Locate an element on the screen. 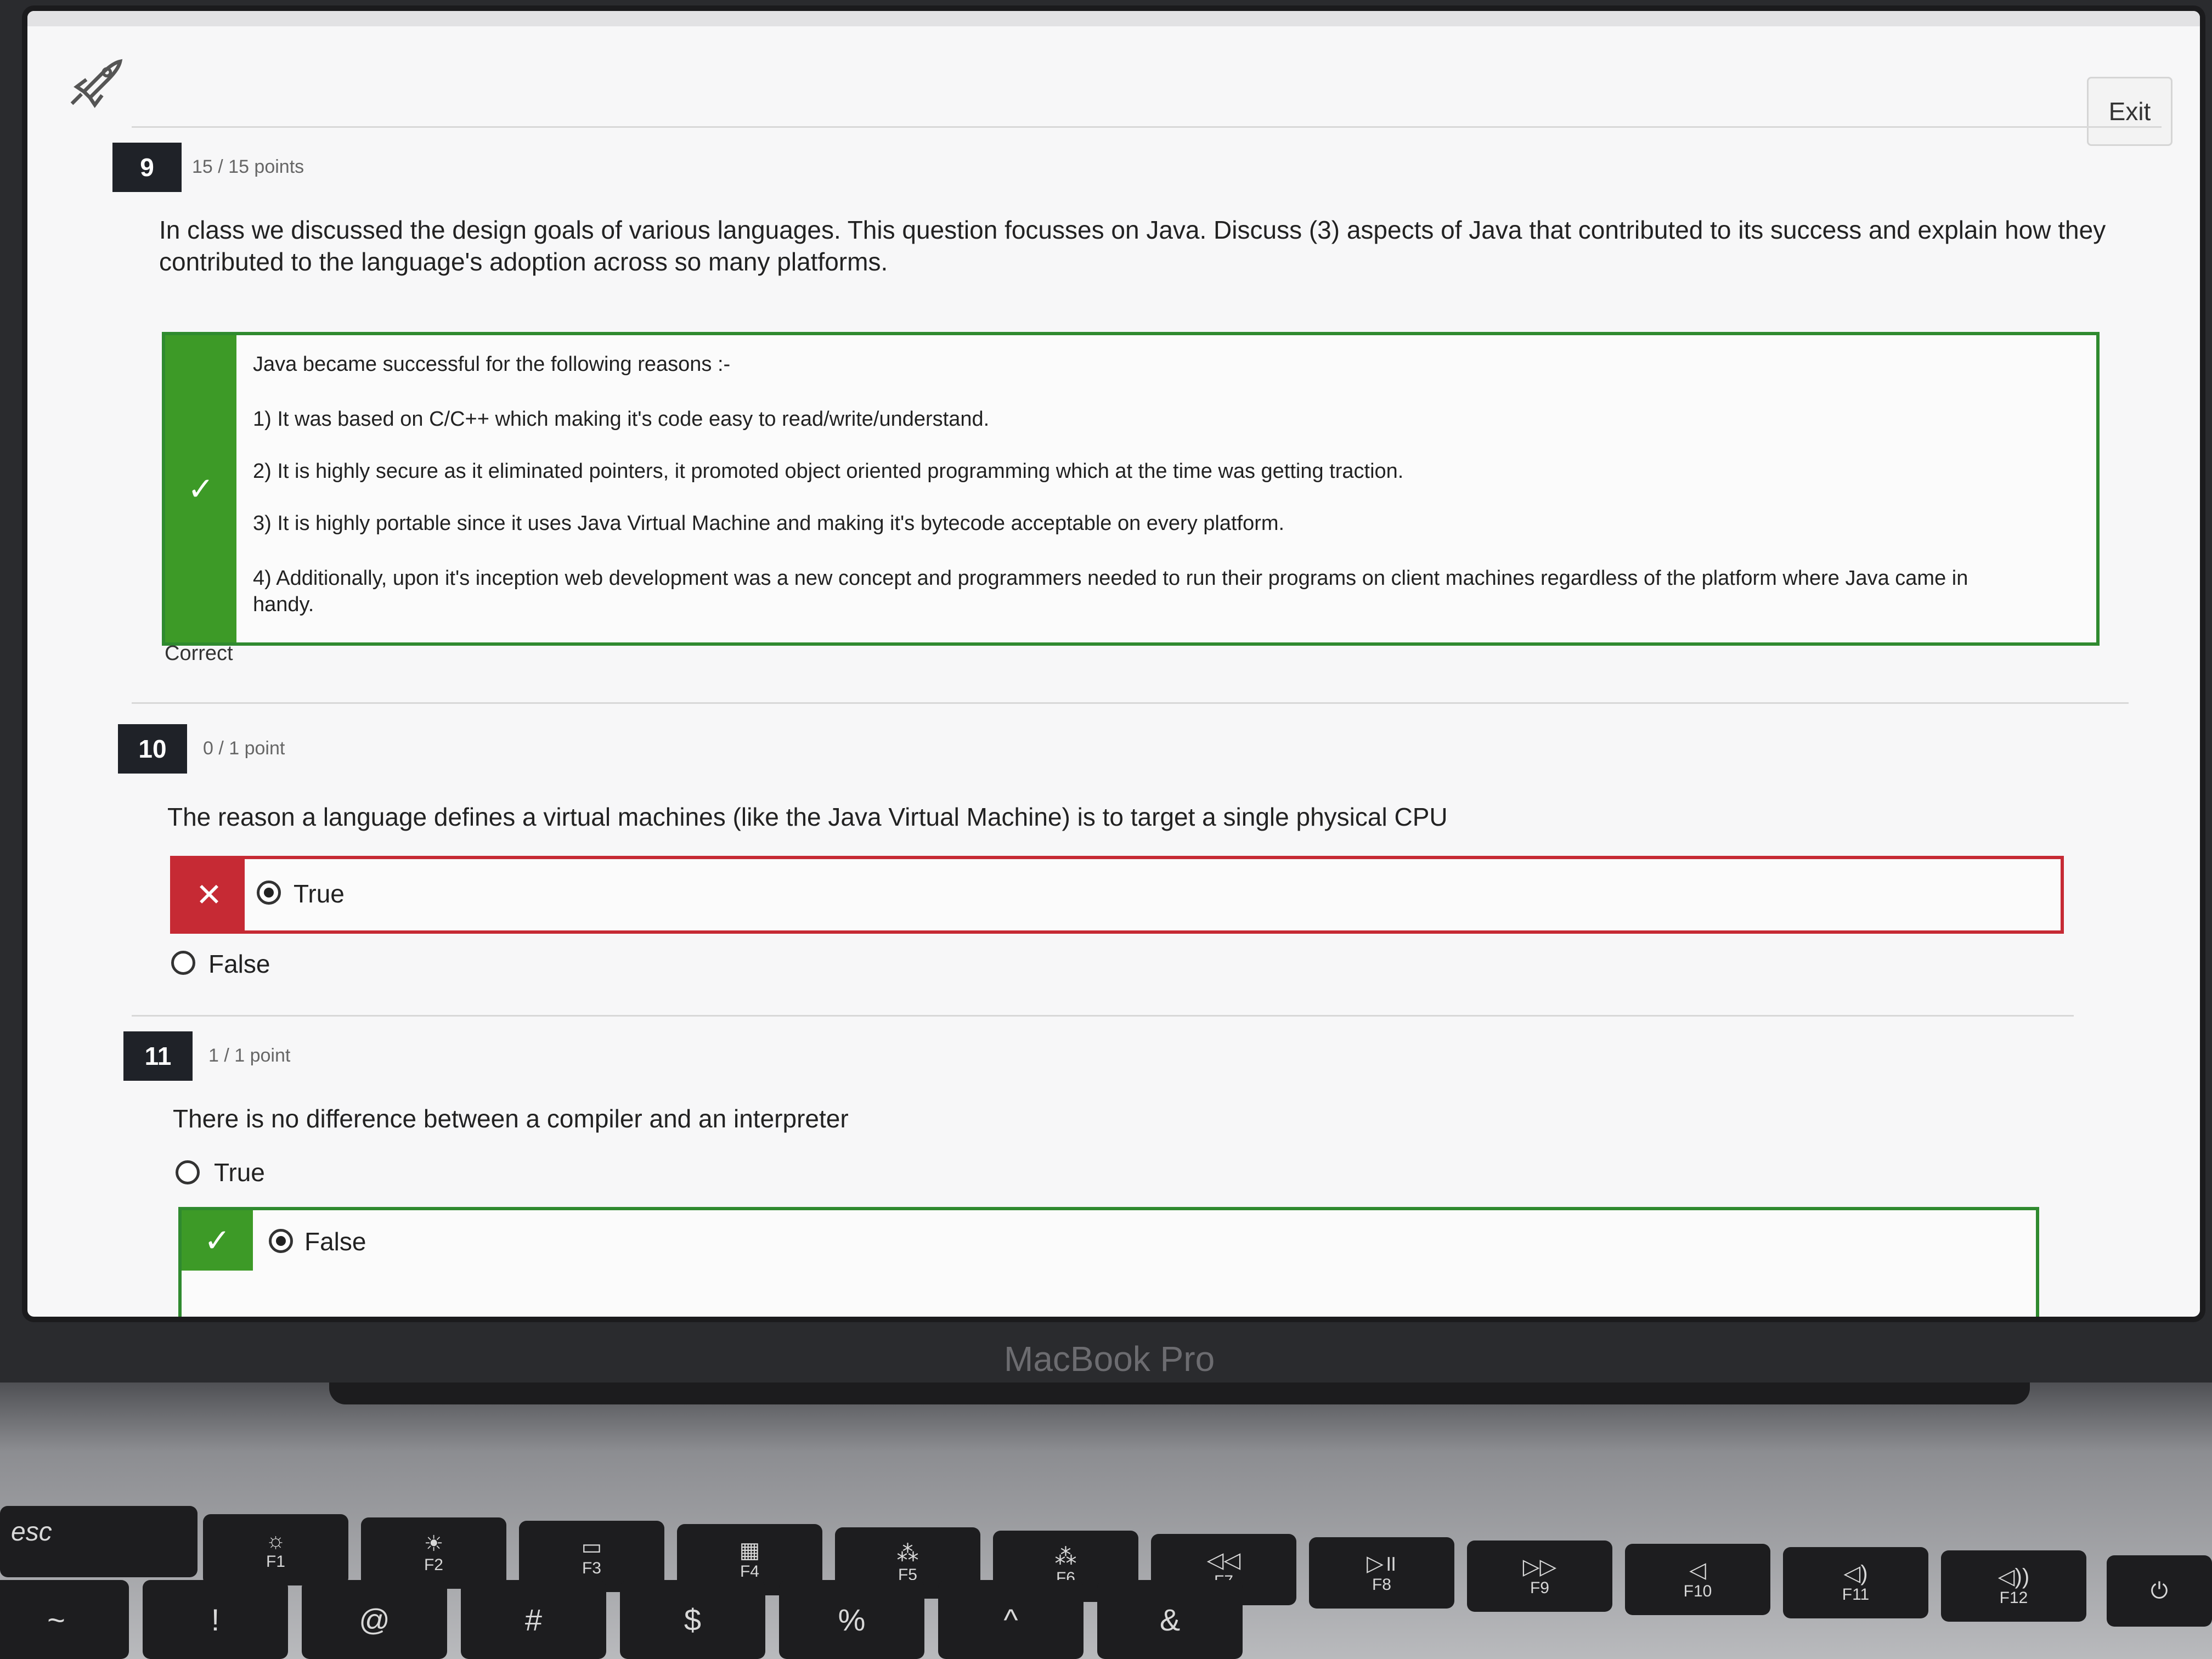 The width and height of the screenshot is (2212, 1659). number-row-key: ~ is located at coordinates (64, 1620).